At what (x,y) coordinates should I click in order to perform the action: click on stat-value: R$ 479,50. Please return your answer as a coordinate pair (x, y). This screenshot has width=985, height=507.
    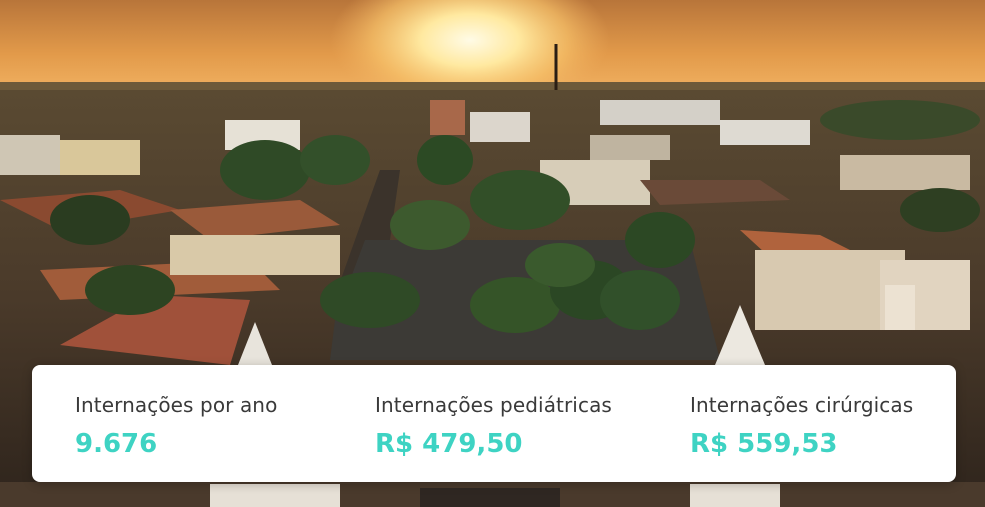
    Looking at the image, I should click on (449, 444).